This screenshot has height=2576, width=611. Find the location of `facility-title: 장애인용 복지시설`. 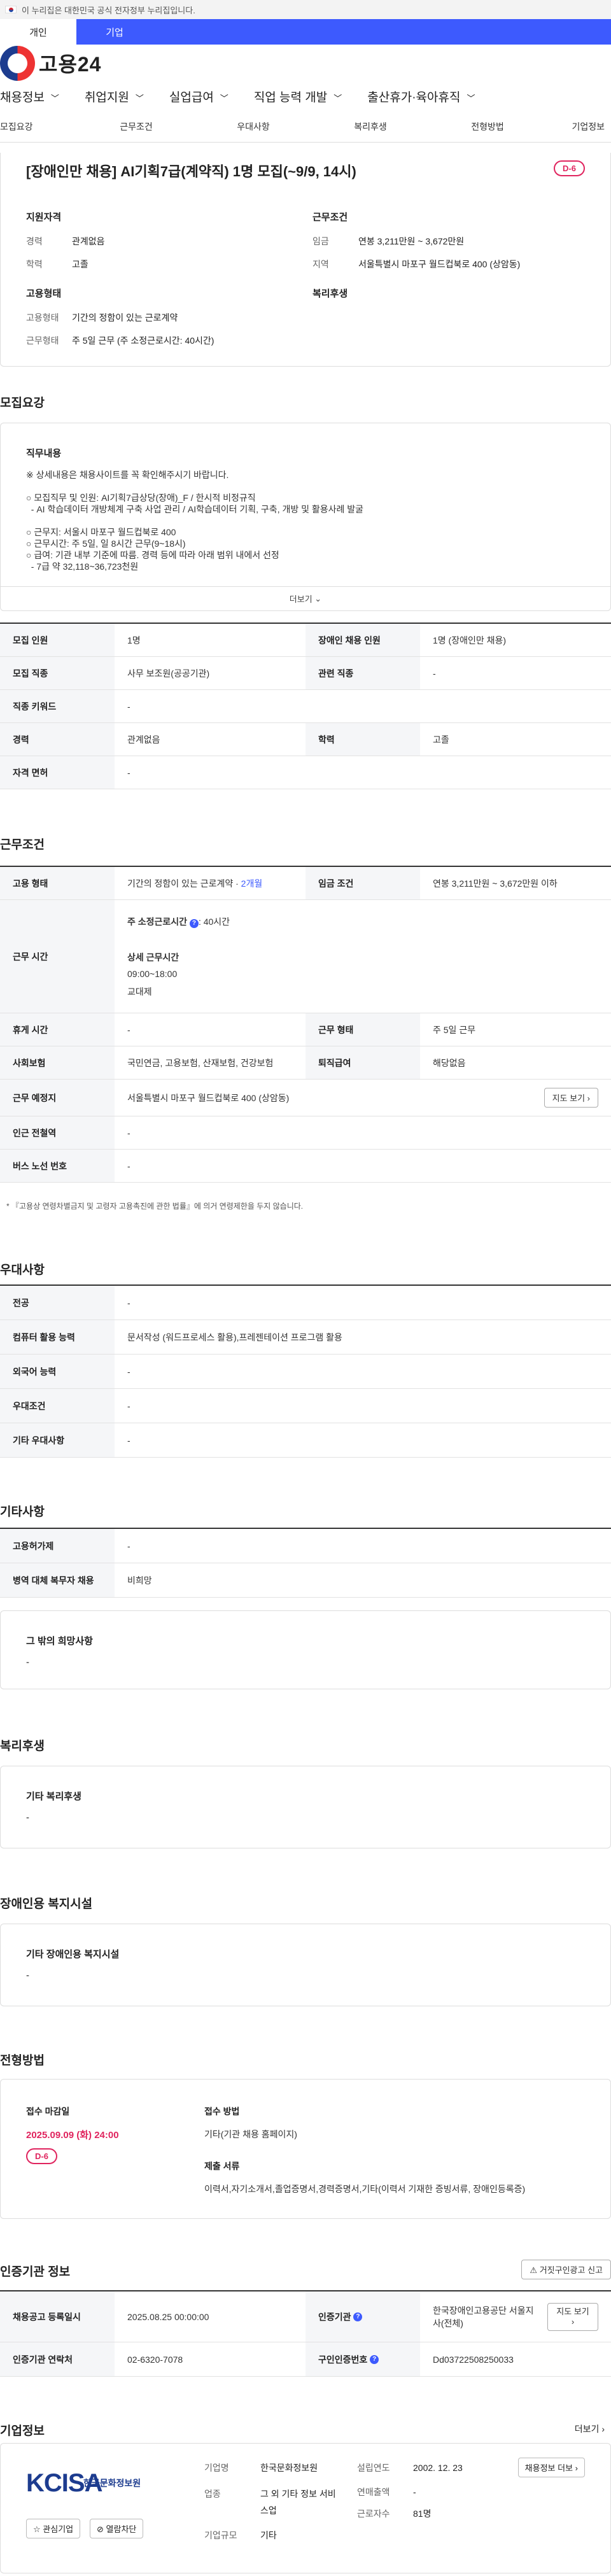

facility-title: 장애인용 복지시설 is located at coordinates (46, 1904).